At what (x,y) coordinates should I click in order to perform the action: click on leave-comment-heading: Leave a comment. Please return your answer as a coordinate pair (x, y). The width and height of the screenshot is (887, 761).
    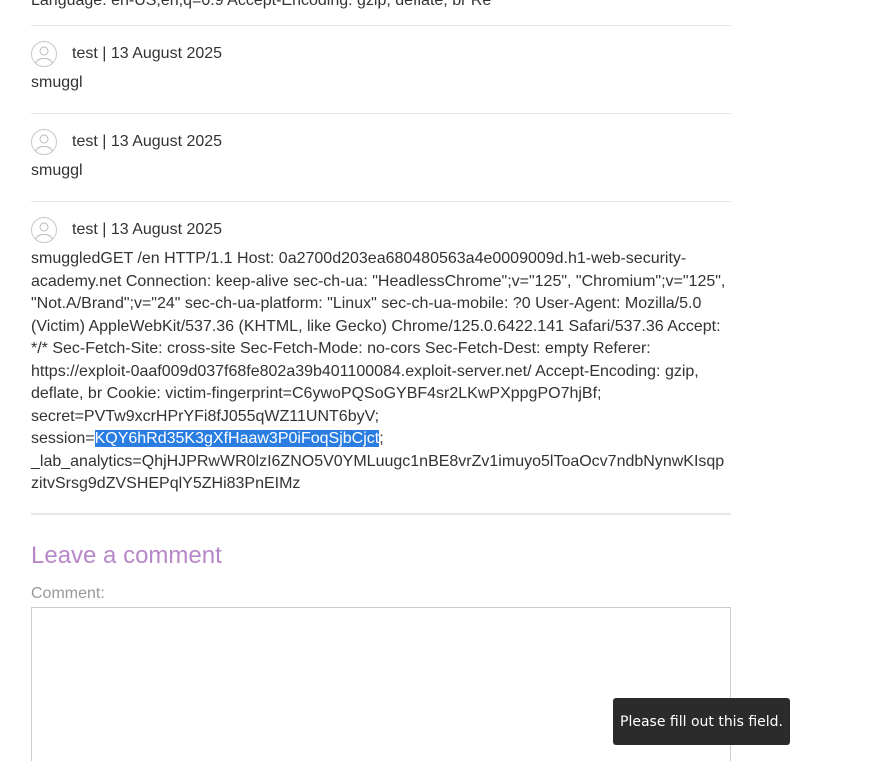
    Looking at the image, I should click on (126, 555).